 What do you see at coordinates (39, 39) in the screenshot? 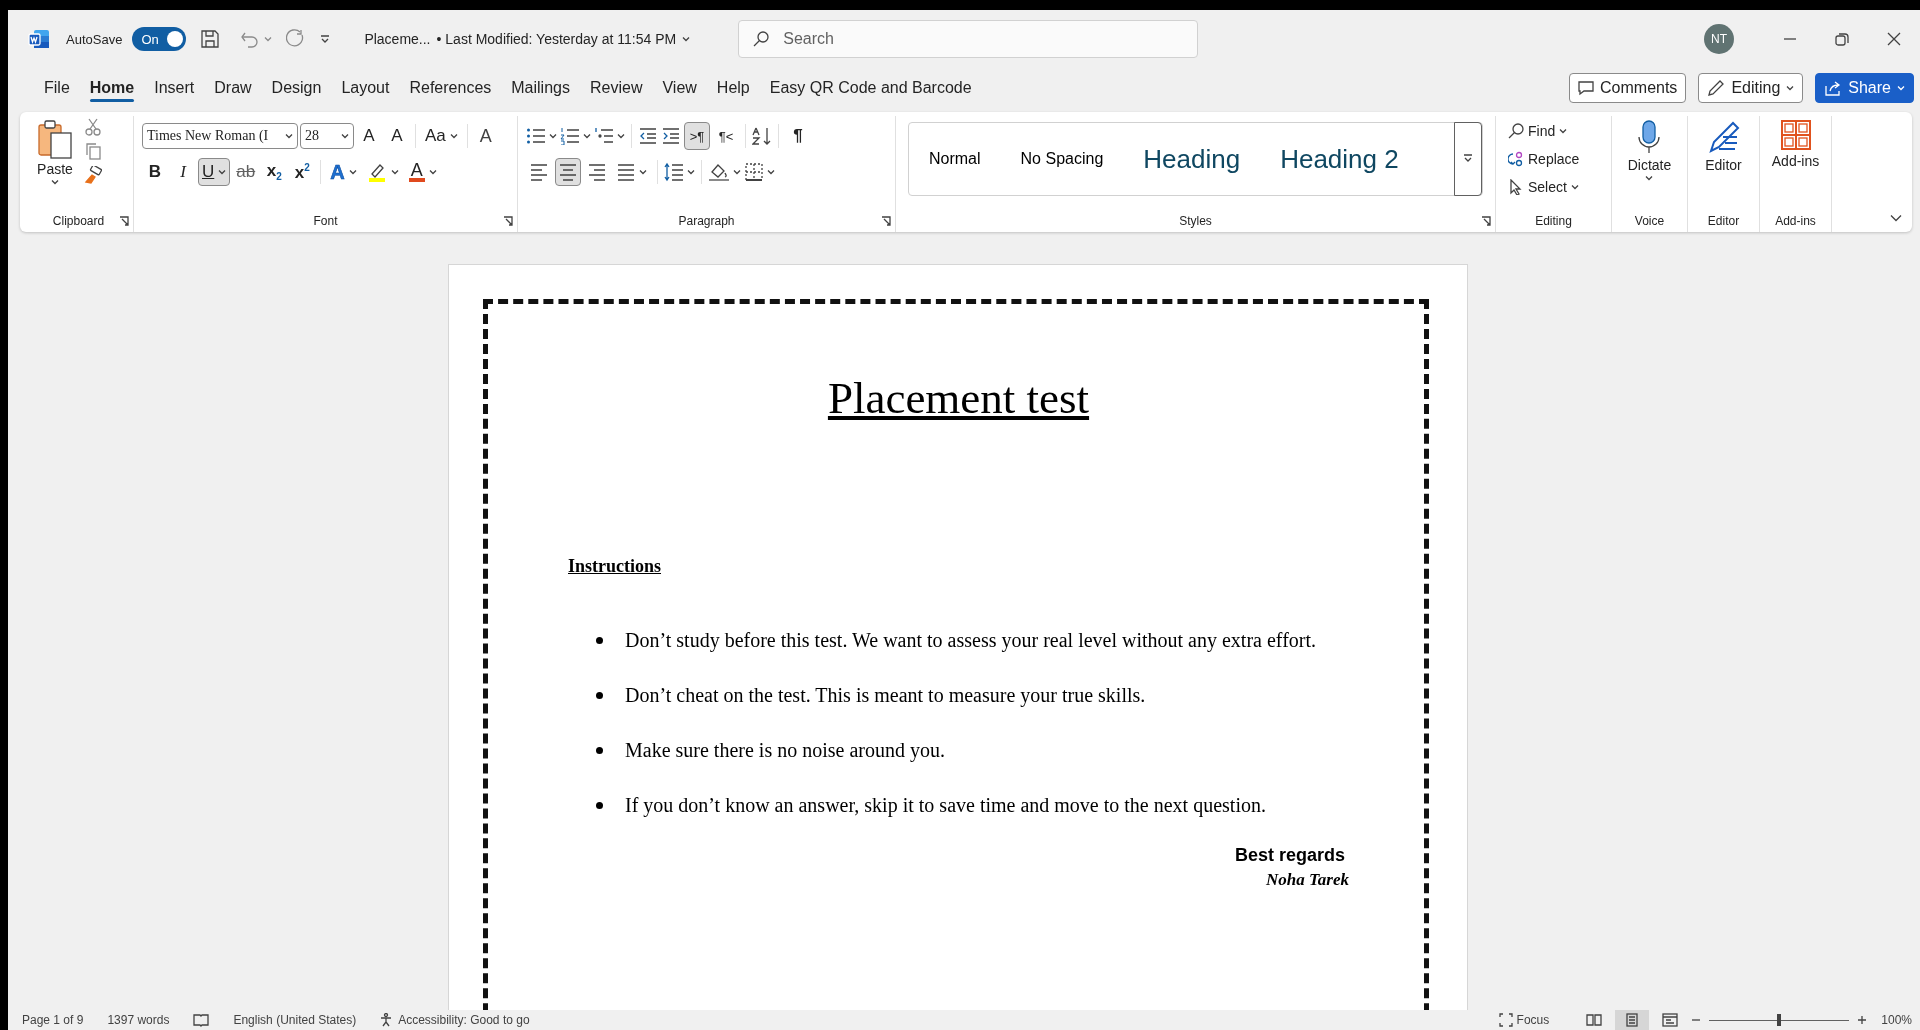
I see `word-logo-icon` at bounding box center [39, 39].